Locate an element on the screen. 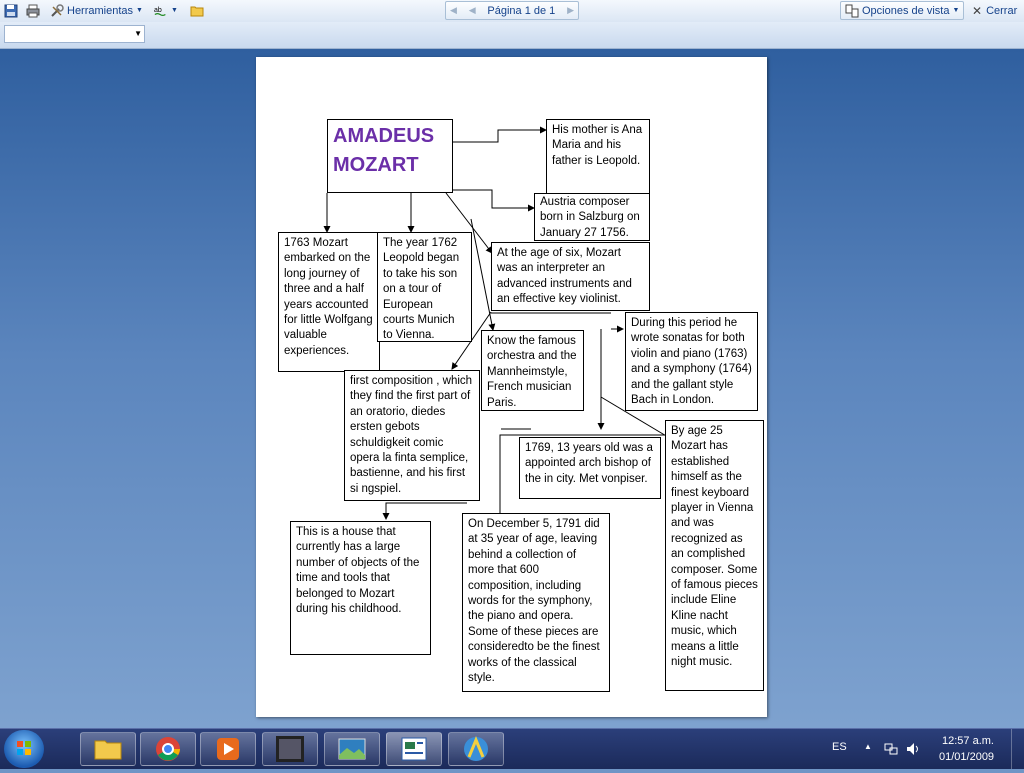  volume-icon is located at coordinates (914, 749).